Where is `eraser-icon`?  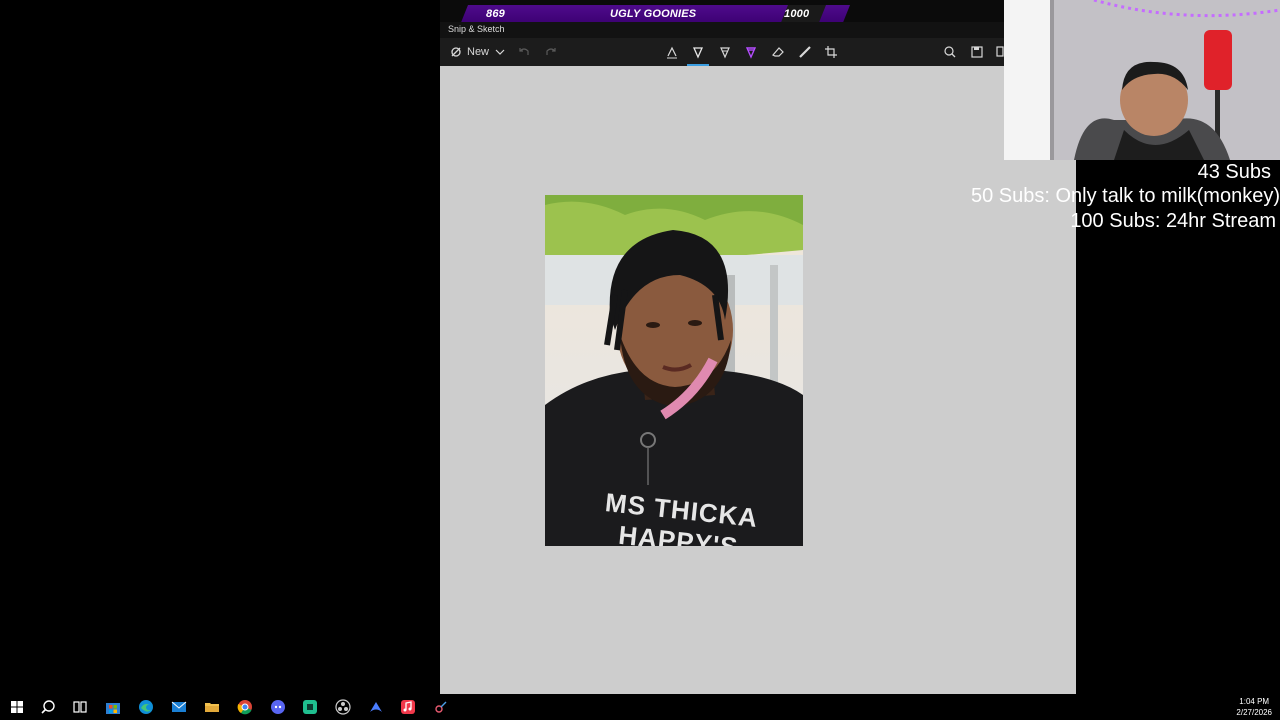
eraser-icon is located at coordinates (778, 52).